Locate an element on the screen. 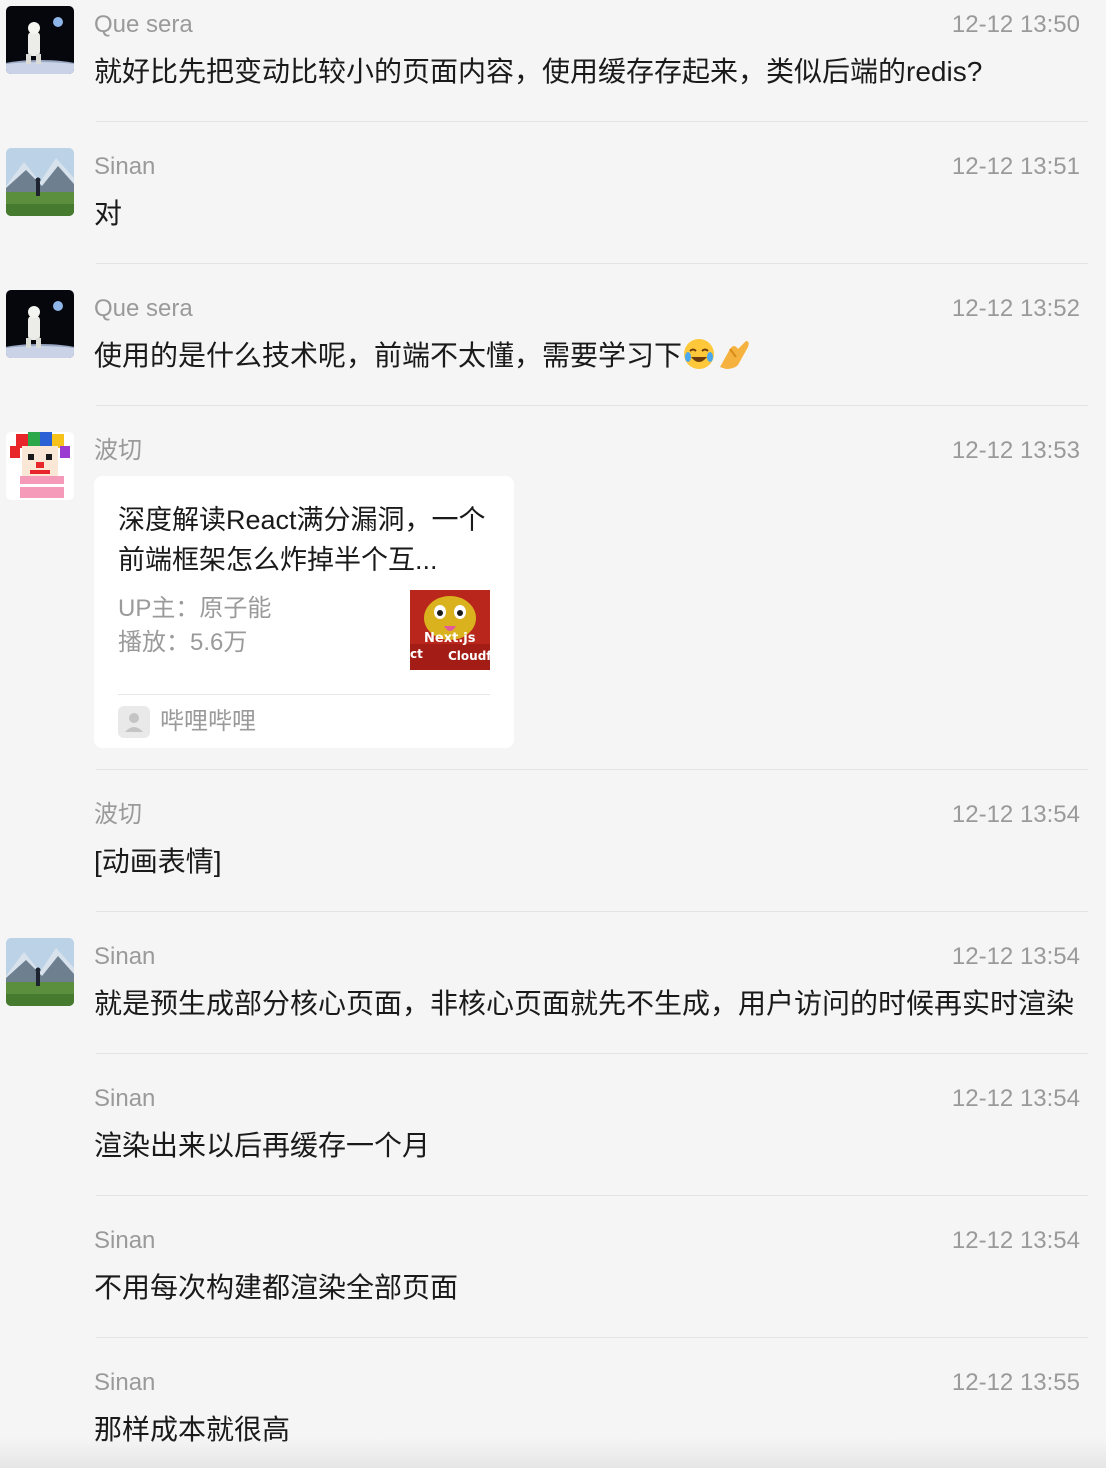  message-text: 对 is located at coordinates (108, 214).